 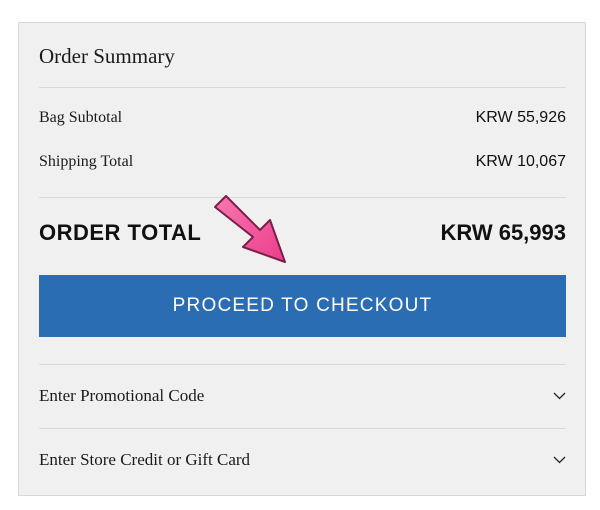 I want to click on proceed-to-checkout-button: PROCEED TO CHECKOUT, so click(x=302, y=306).